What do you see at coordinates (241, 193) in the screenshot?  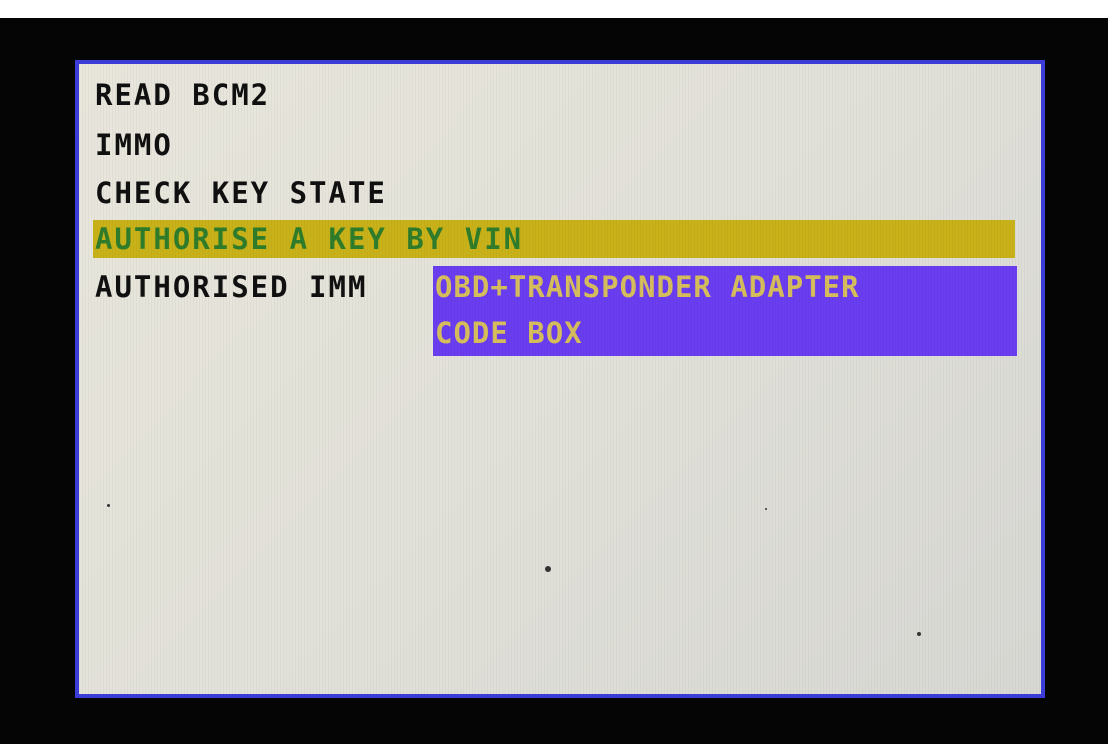 I see `menu-item-check-key-state: CHECK KEY STATE` at bounding box center [241, 193].